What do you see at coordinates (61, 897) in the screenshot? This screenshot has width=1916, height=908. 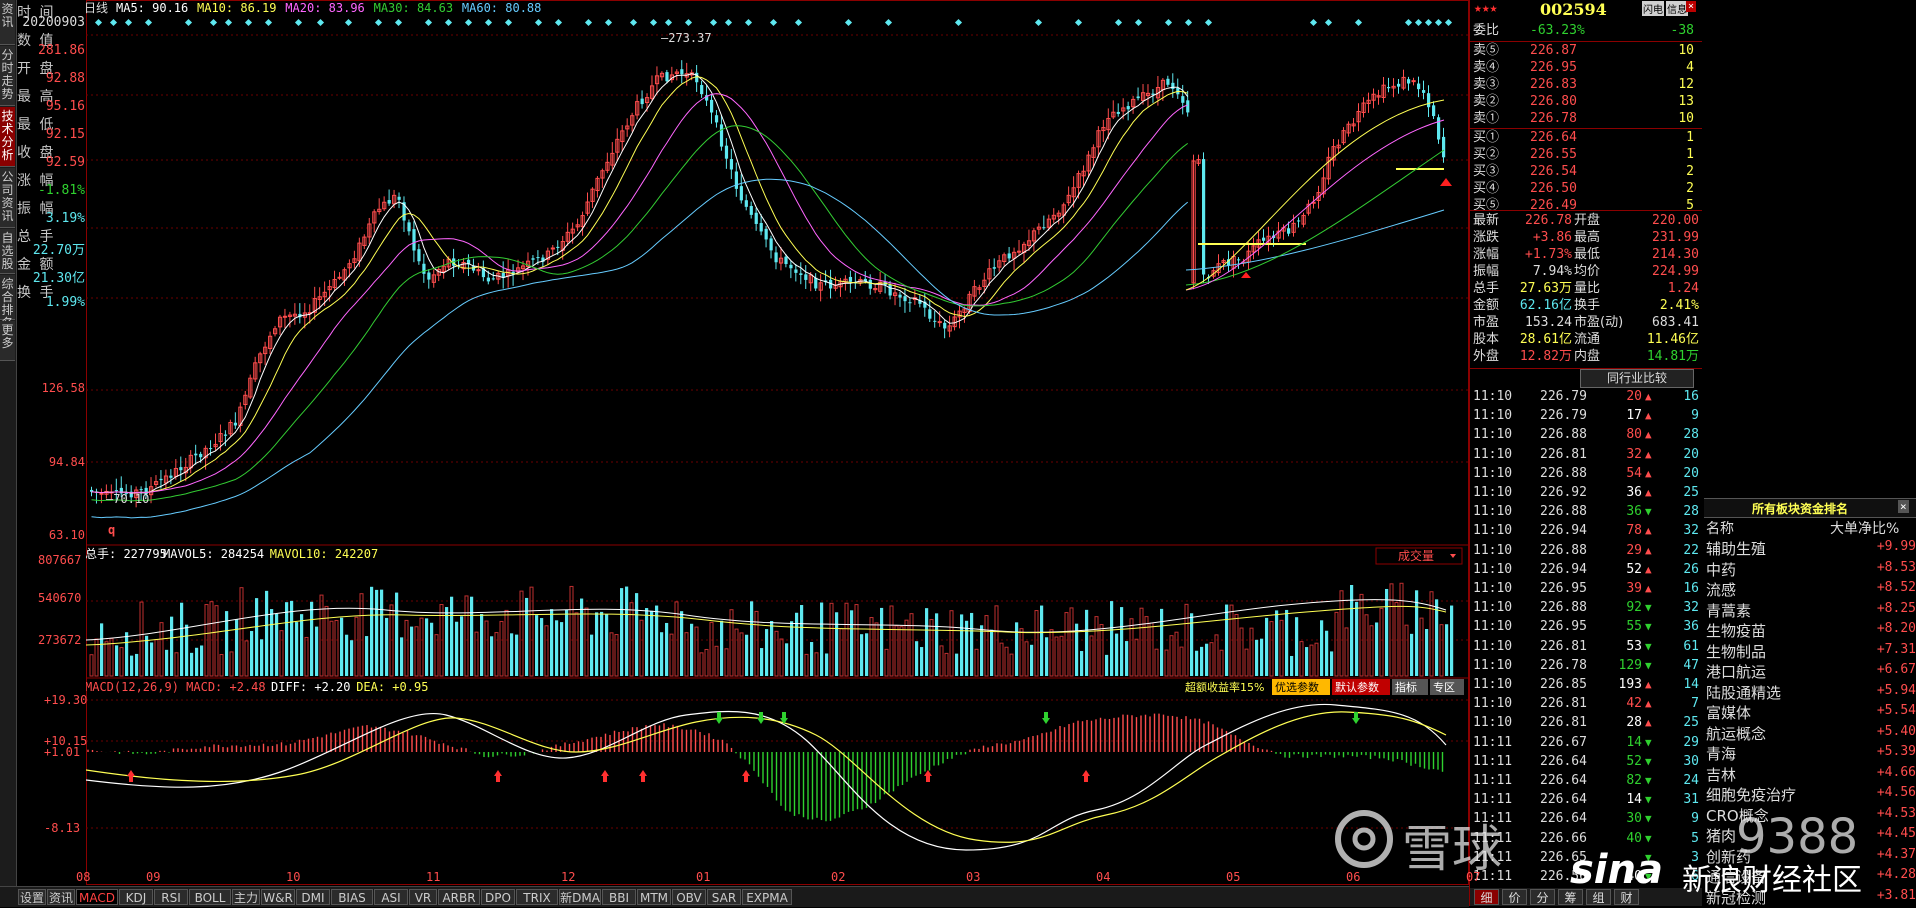 I see `indicator-tab-1: 资讯` at bounding box center [61, 897].